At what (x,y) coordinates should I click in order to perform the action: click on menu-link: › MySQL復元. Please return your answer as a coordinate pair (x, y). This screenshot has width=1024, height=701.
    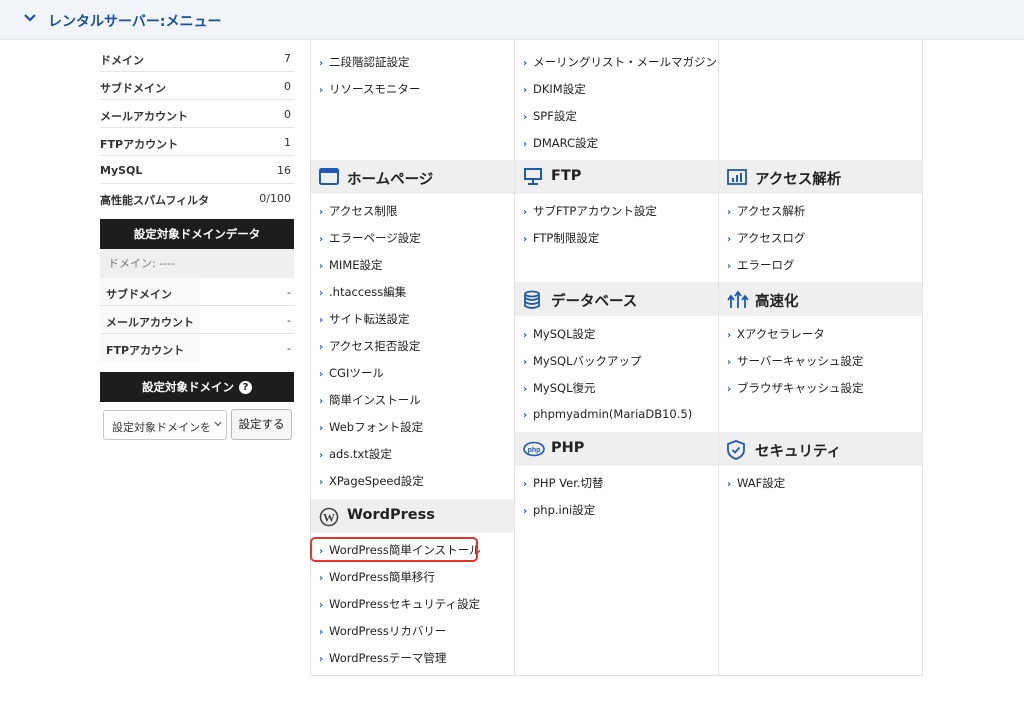
    Looking at the image, I should click on (559, 388).